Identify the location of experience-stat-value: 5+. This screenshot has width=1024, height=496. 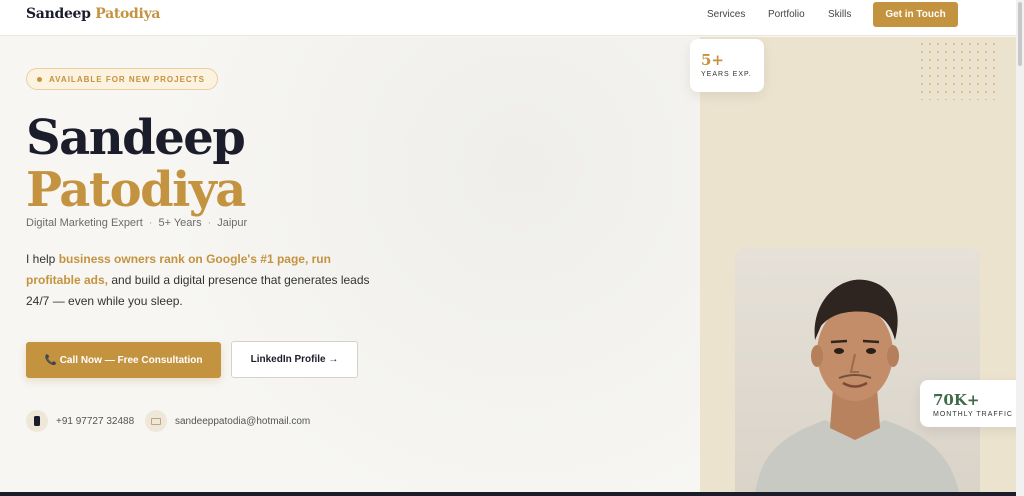
(713, 60).